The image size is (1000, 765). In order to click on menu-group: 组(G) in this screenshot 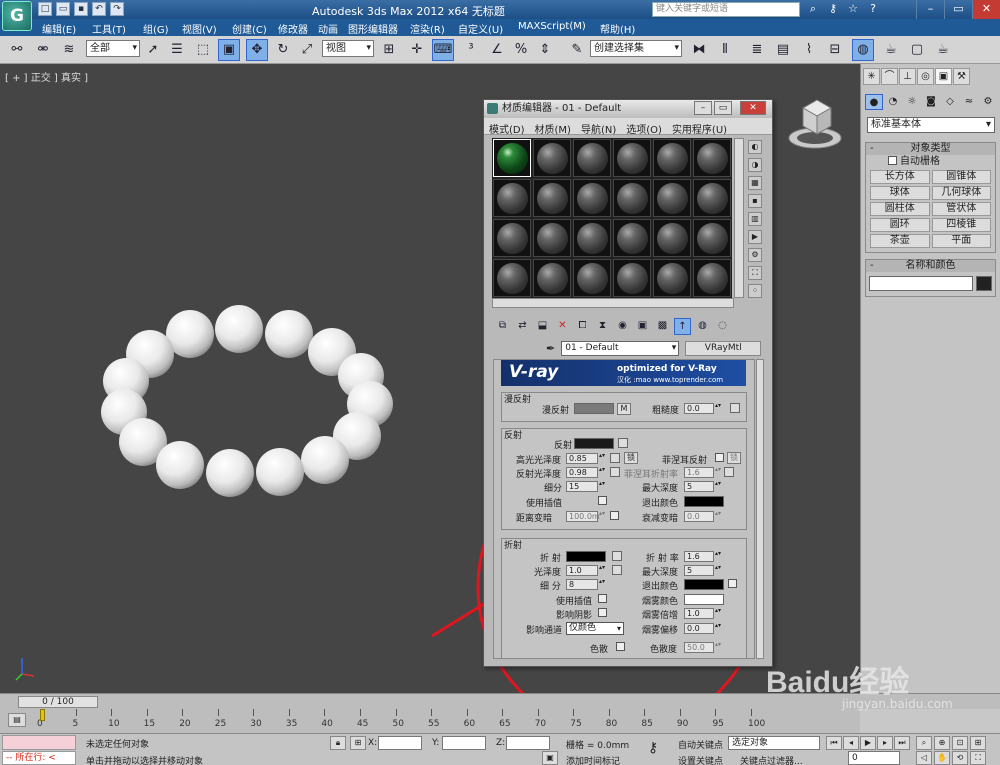, I will do `click(156, 28)`.